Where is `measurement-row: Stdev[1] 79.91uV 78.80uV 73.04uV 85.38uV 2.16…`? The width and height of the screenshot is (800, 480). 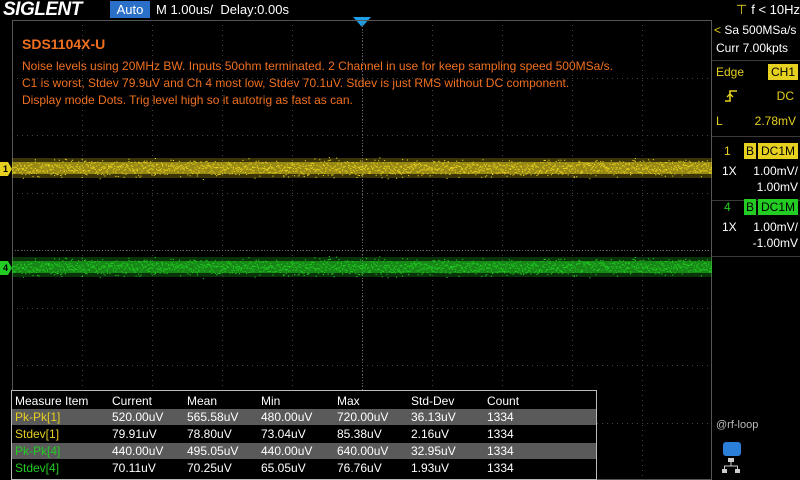 measurement-row: Stdev[1] 79.91uV 78.80uV 73.04uV 85.38uV 2.16… is located at coordinates (304, 434).